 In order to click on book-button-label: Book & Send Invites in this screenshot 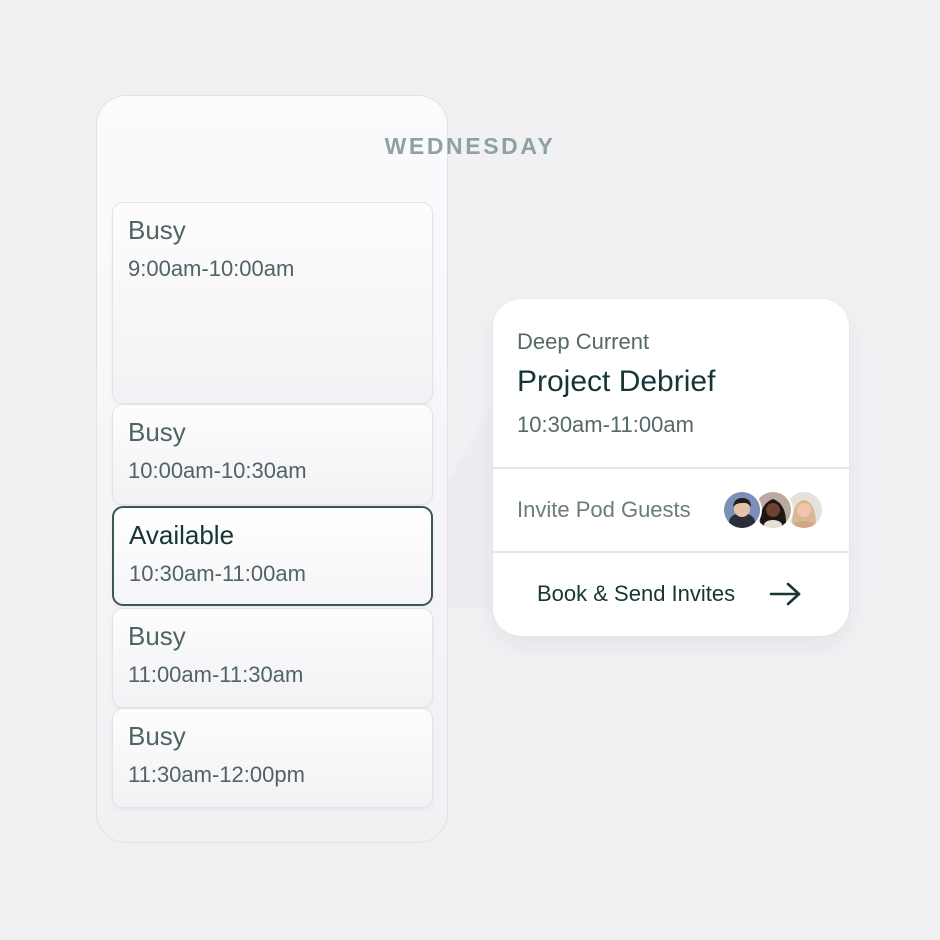, I will do `click(636, 593)`.